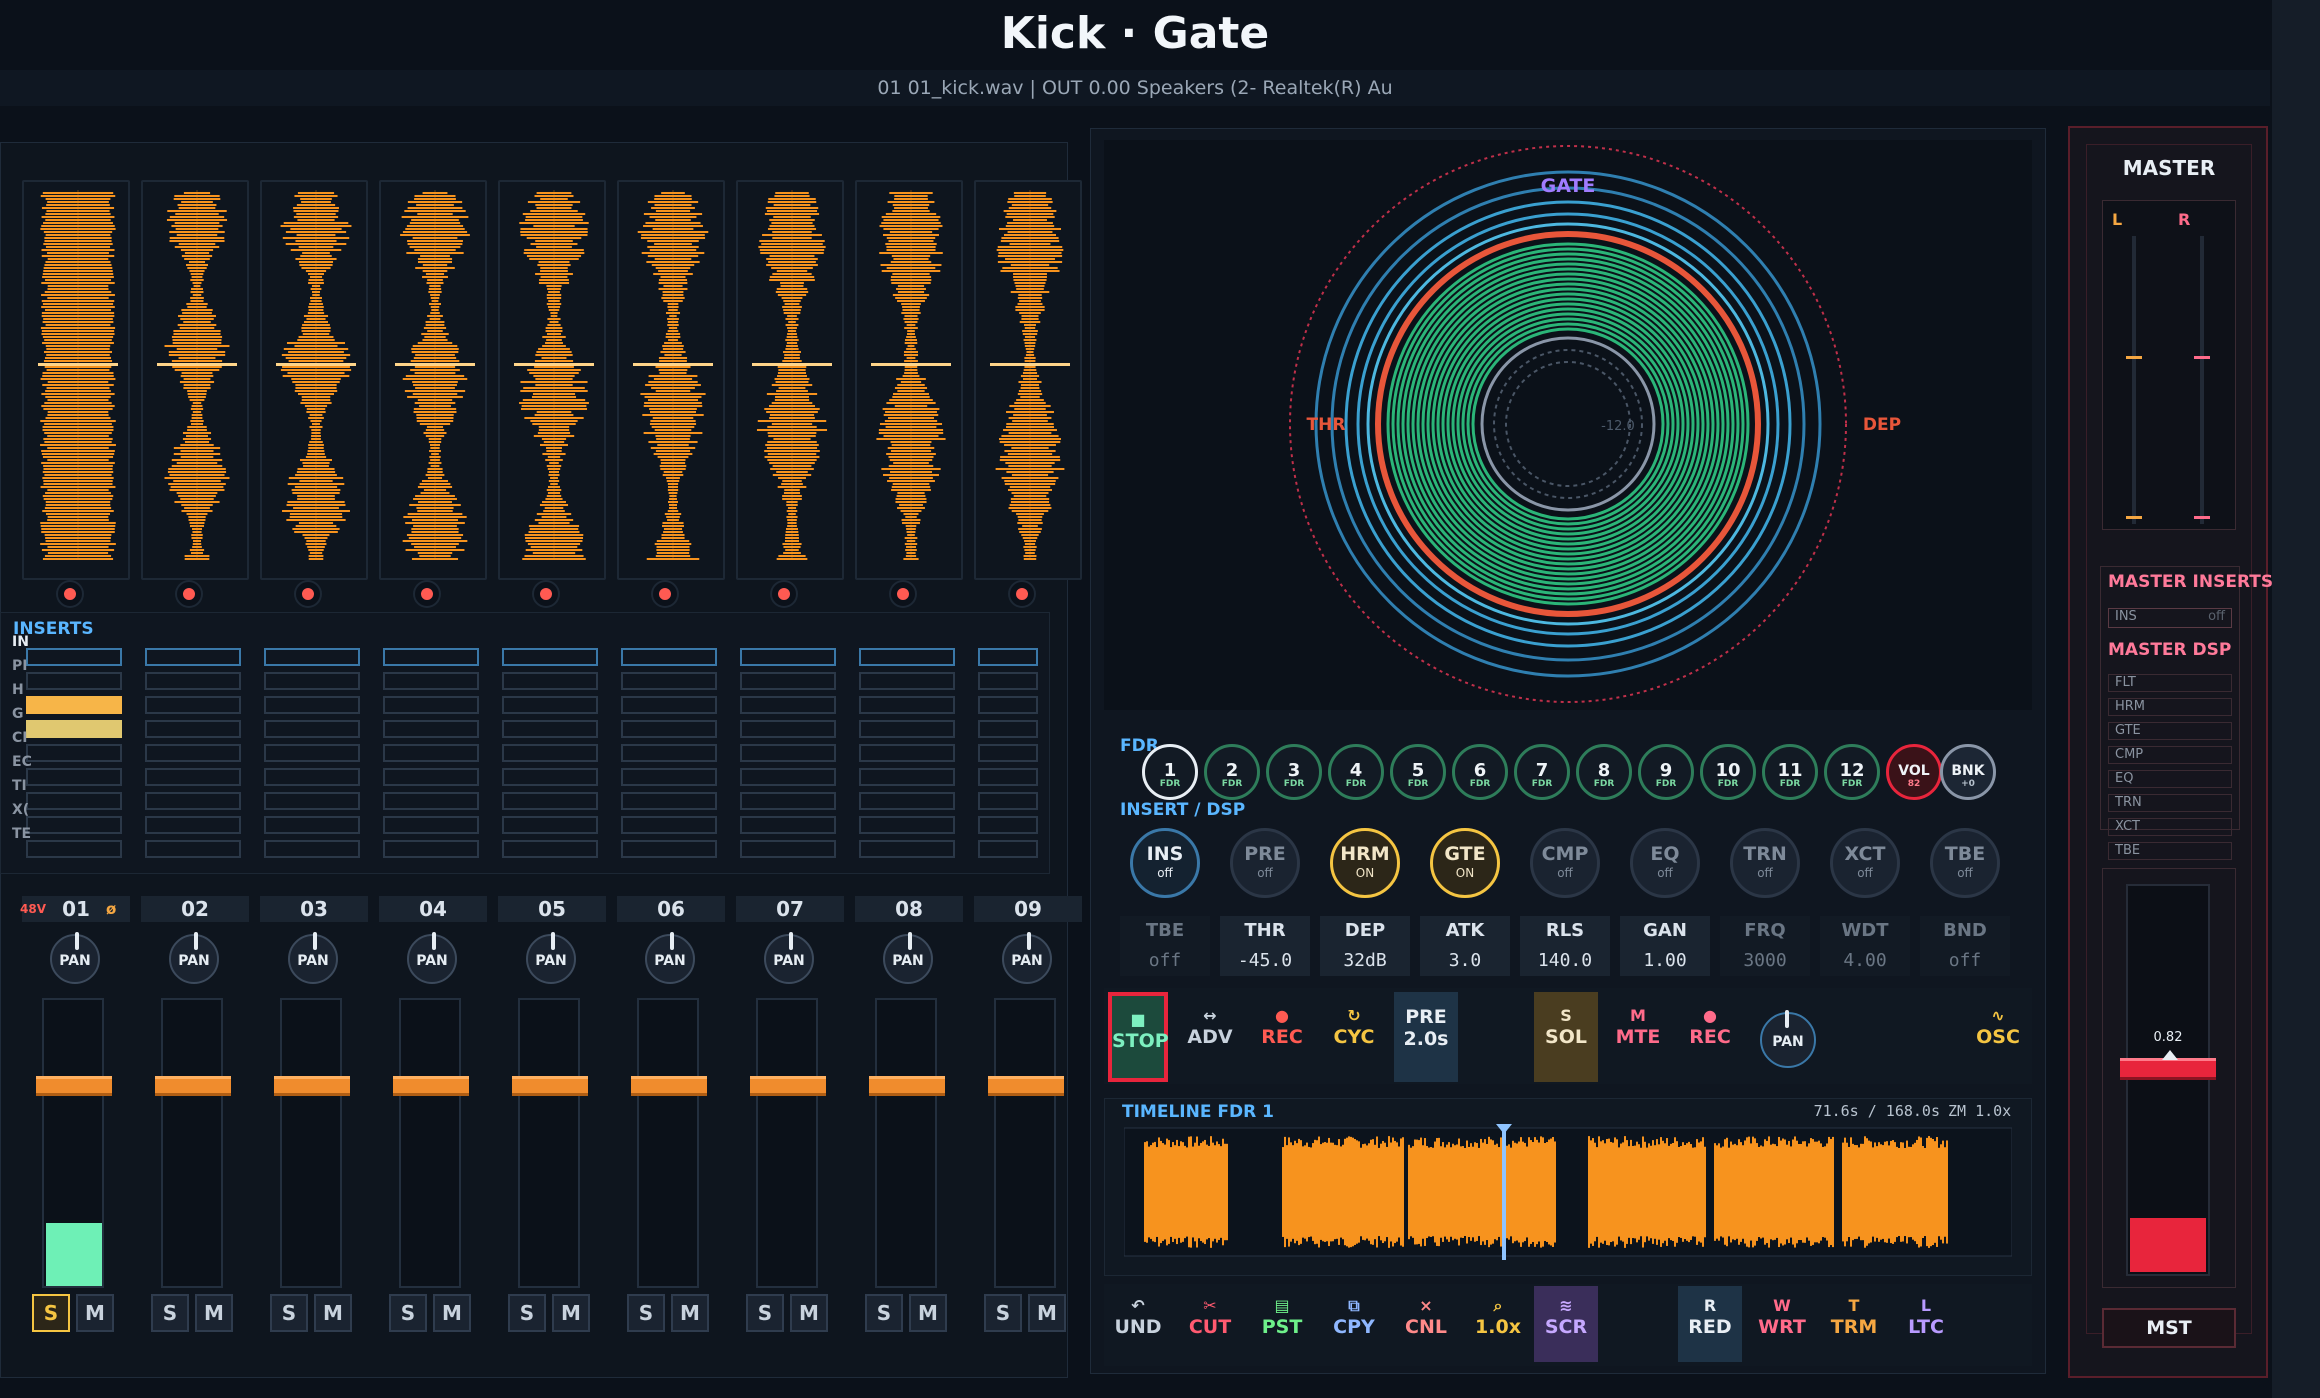 The height and width of the screenshot is (1398, 2320). What do you see at coordinates (1426, 1324) in the screenshot?
I see `cancel-button: × CNL` at bounding box center [1426, 1324].